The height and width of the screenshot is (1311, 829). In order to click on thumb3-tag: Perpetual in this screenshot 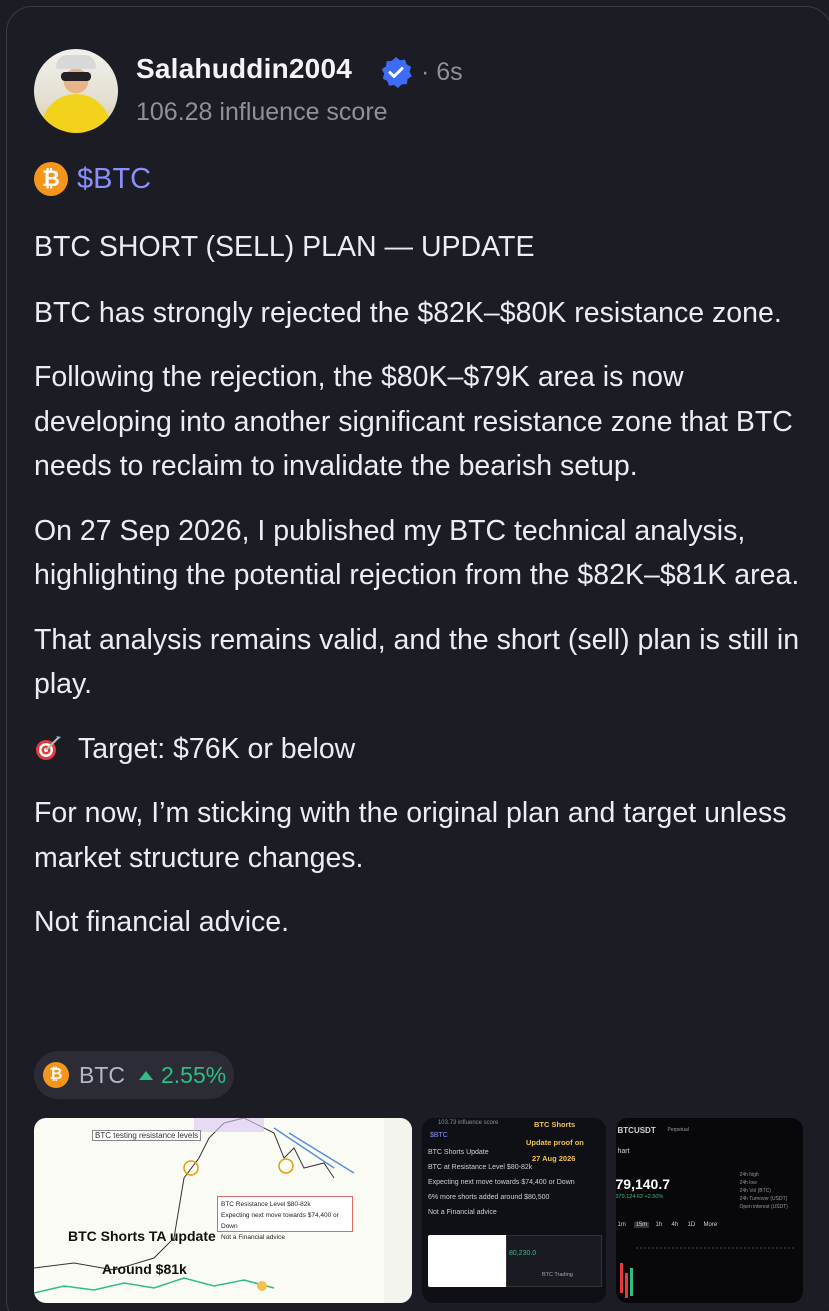, I will do `click(678, 1130)`.